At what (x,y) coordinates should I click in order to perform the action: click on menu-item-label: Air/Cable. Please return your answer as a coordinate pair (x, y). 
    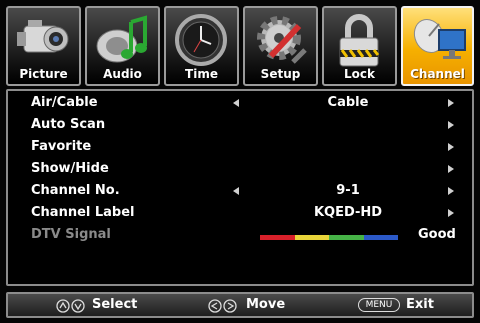
    Looking at the image, I should click on (64, 102).